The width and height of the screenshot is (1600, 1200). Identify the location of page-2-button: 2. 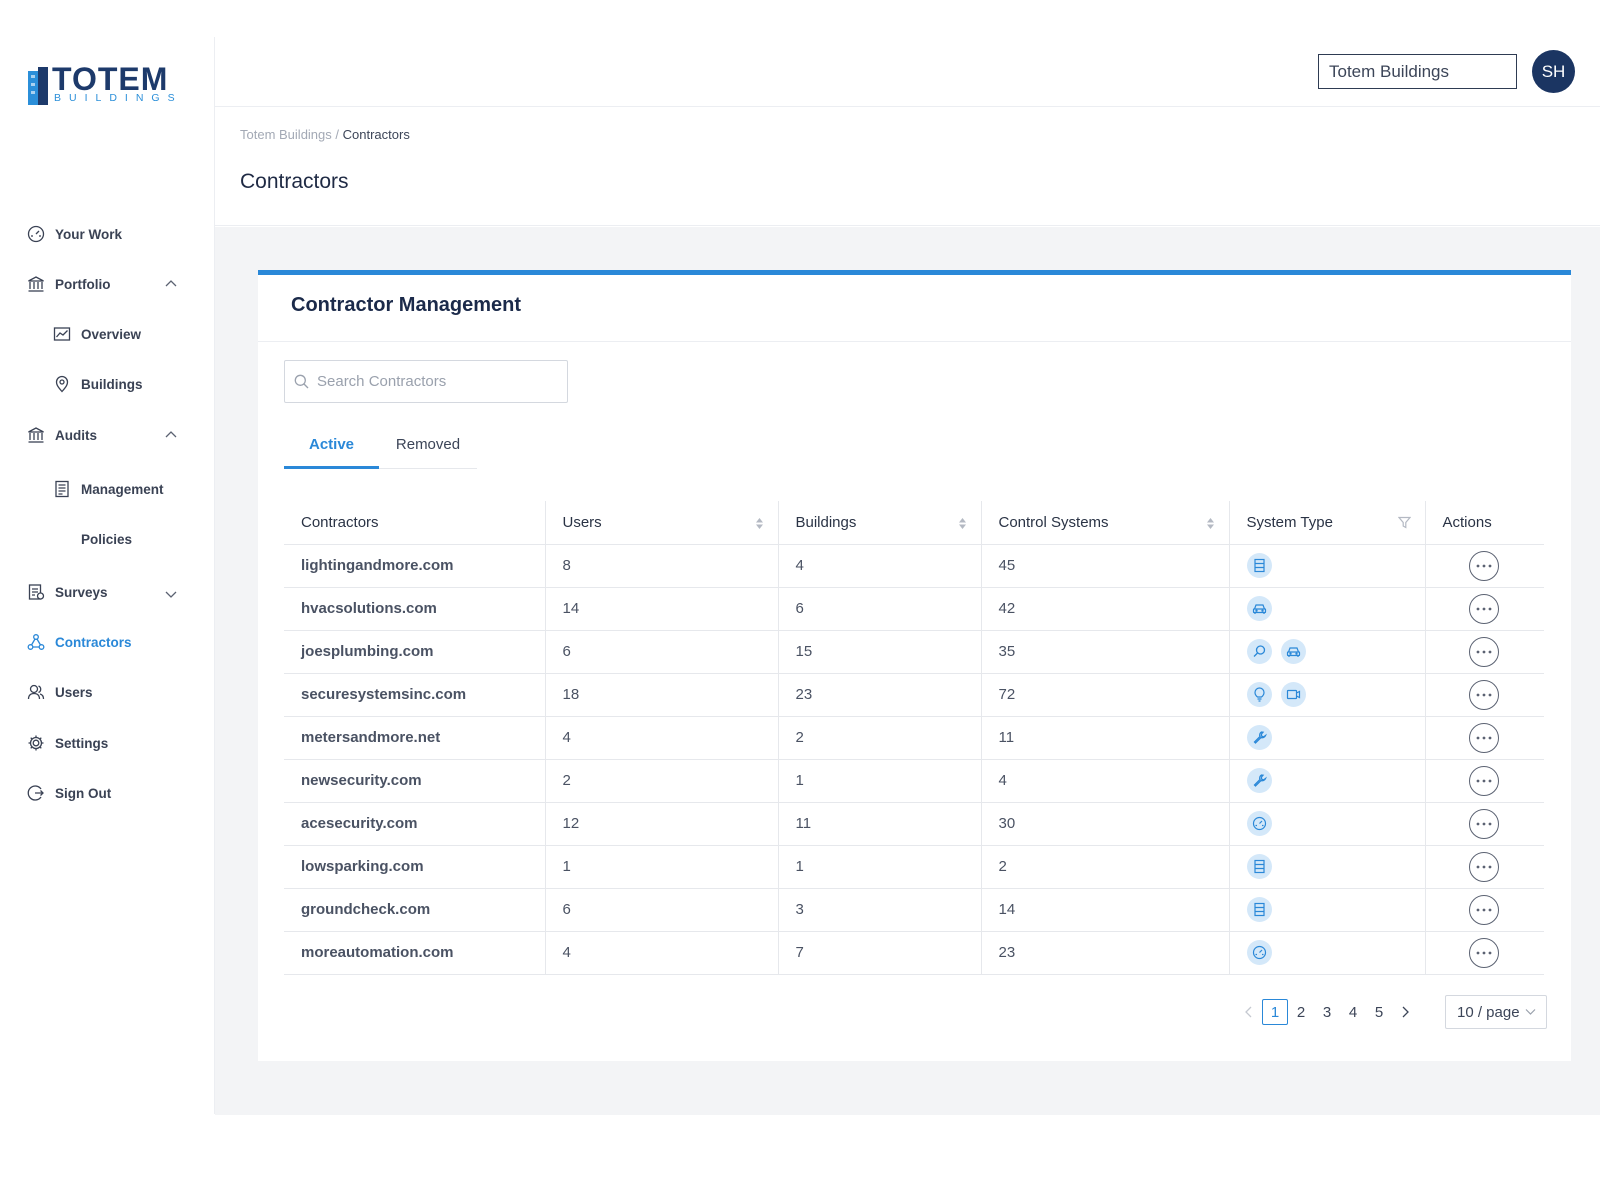
(1301, 1012).